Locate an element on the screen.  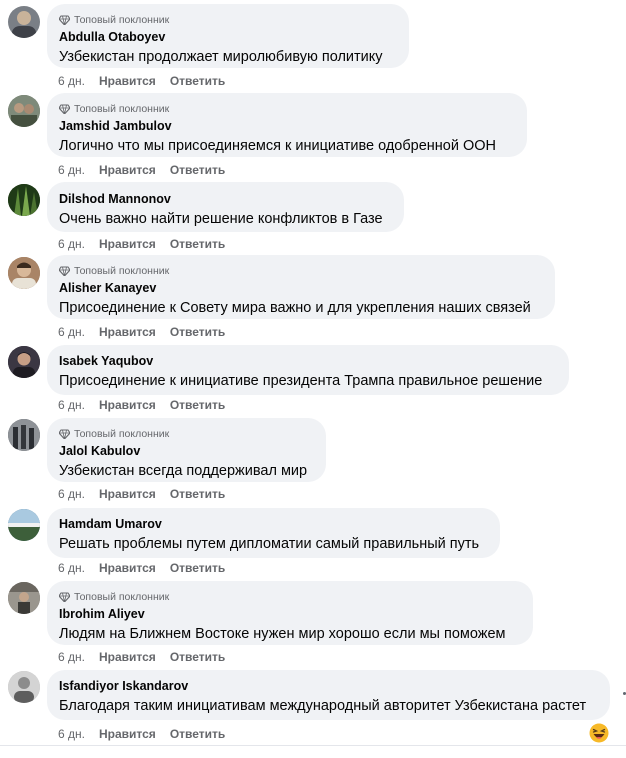
comment-author: Alisher Kanayev is located at coordinates (301, 288).